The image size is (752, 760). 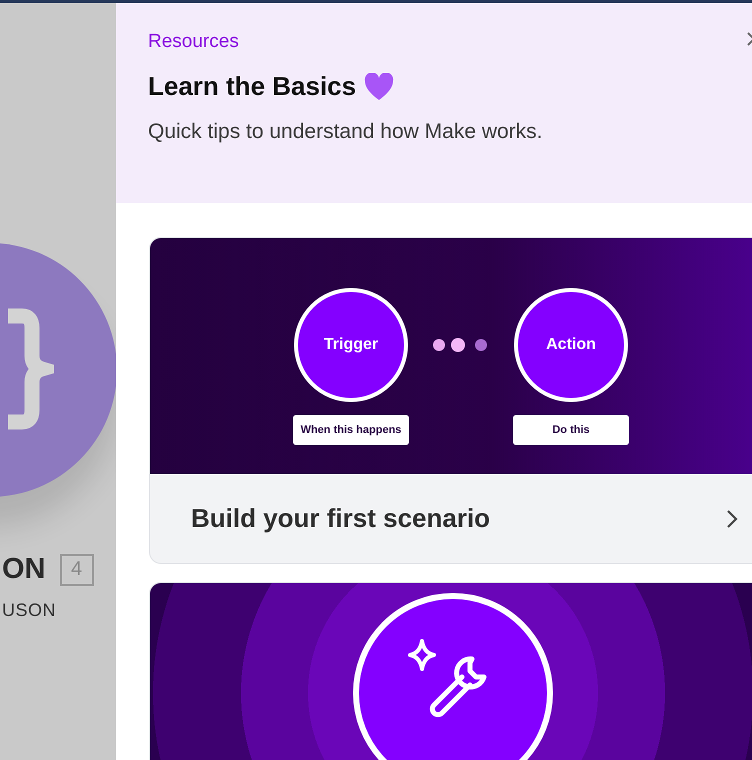 I want to click on card-title: Build your first scenario, so click(x=341, y=518).